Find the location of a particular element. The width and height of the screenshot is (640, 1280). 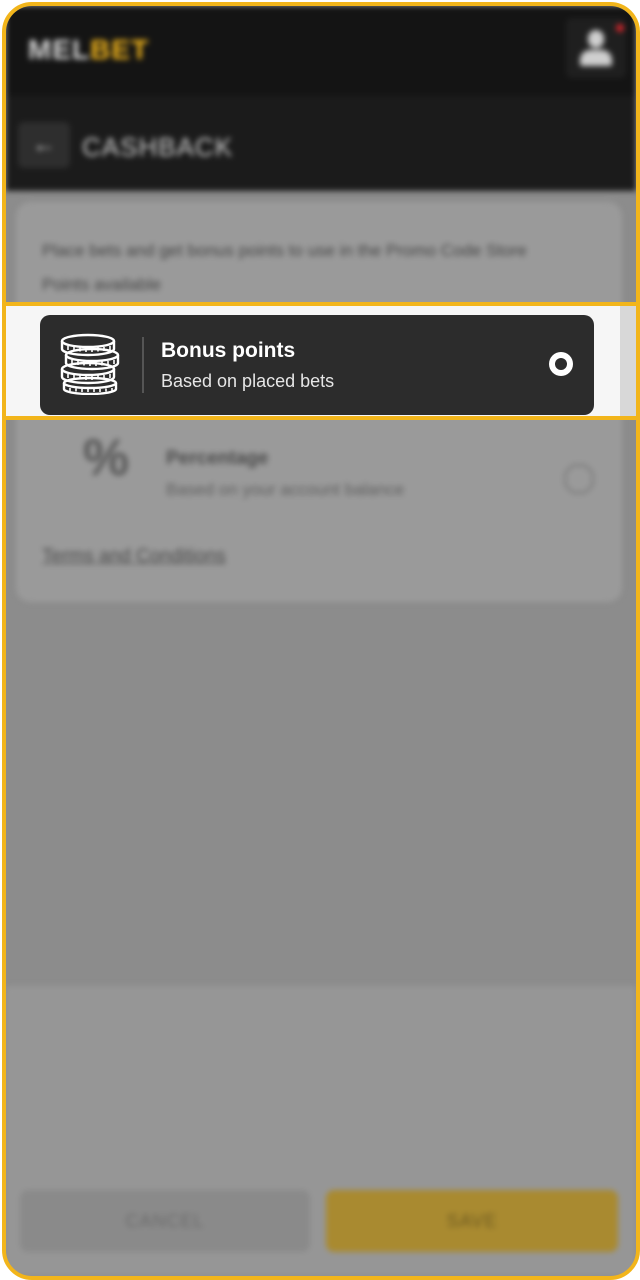

cancel-button: CANCEL is located at coordinates (165, 1221).